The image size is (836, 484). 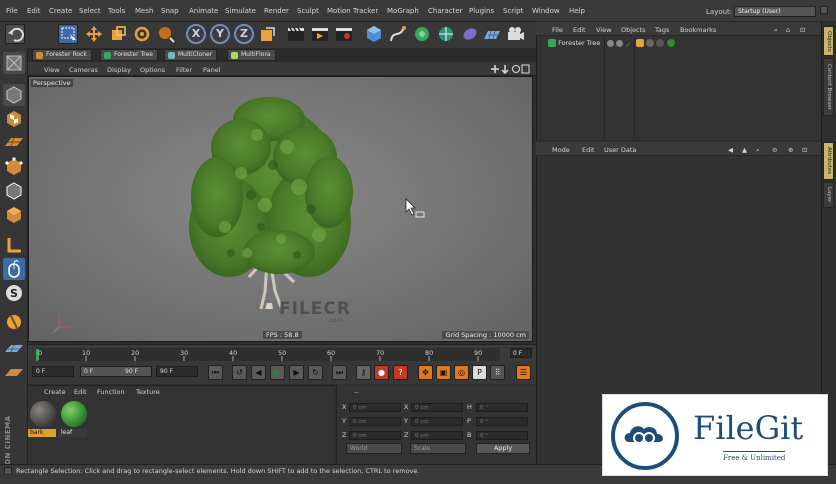 I want to click on material-tag-icon, so click(x=660, y=43).